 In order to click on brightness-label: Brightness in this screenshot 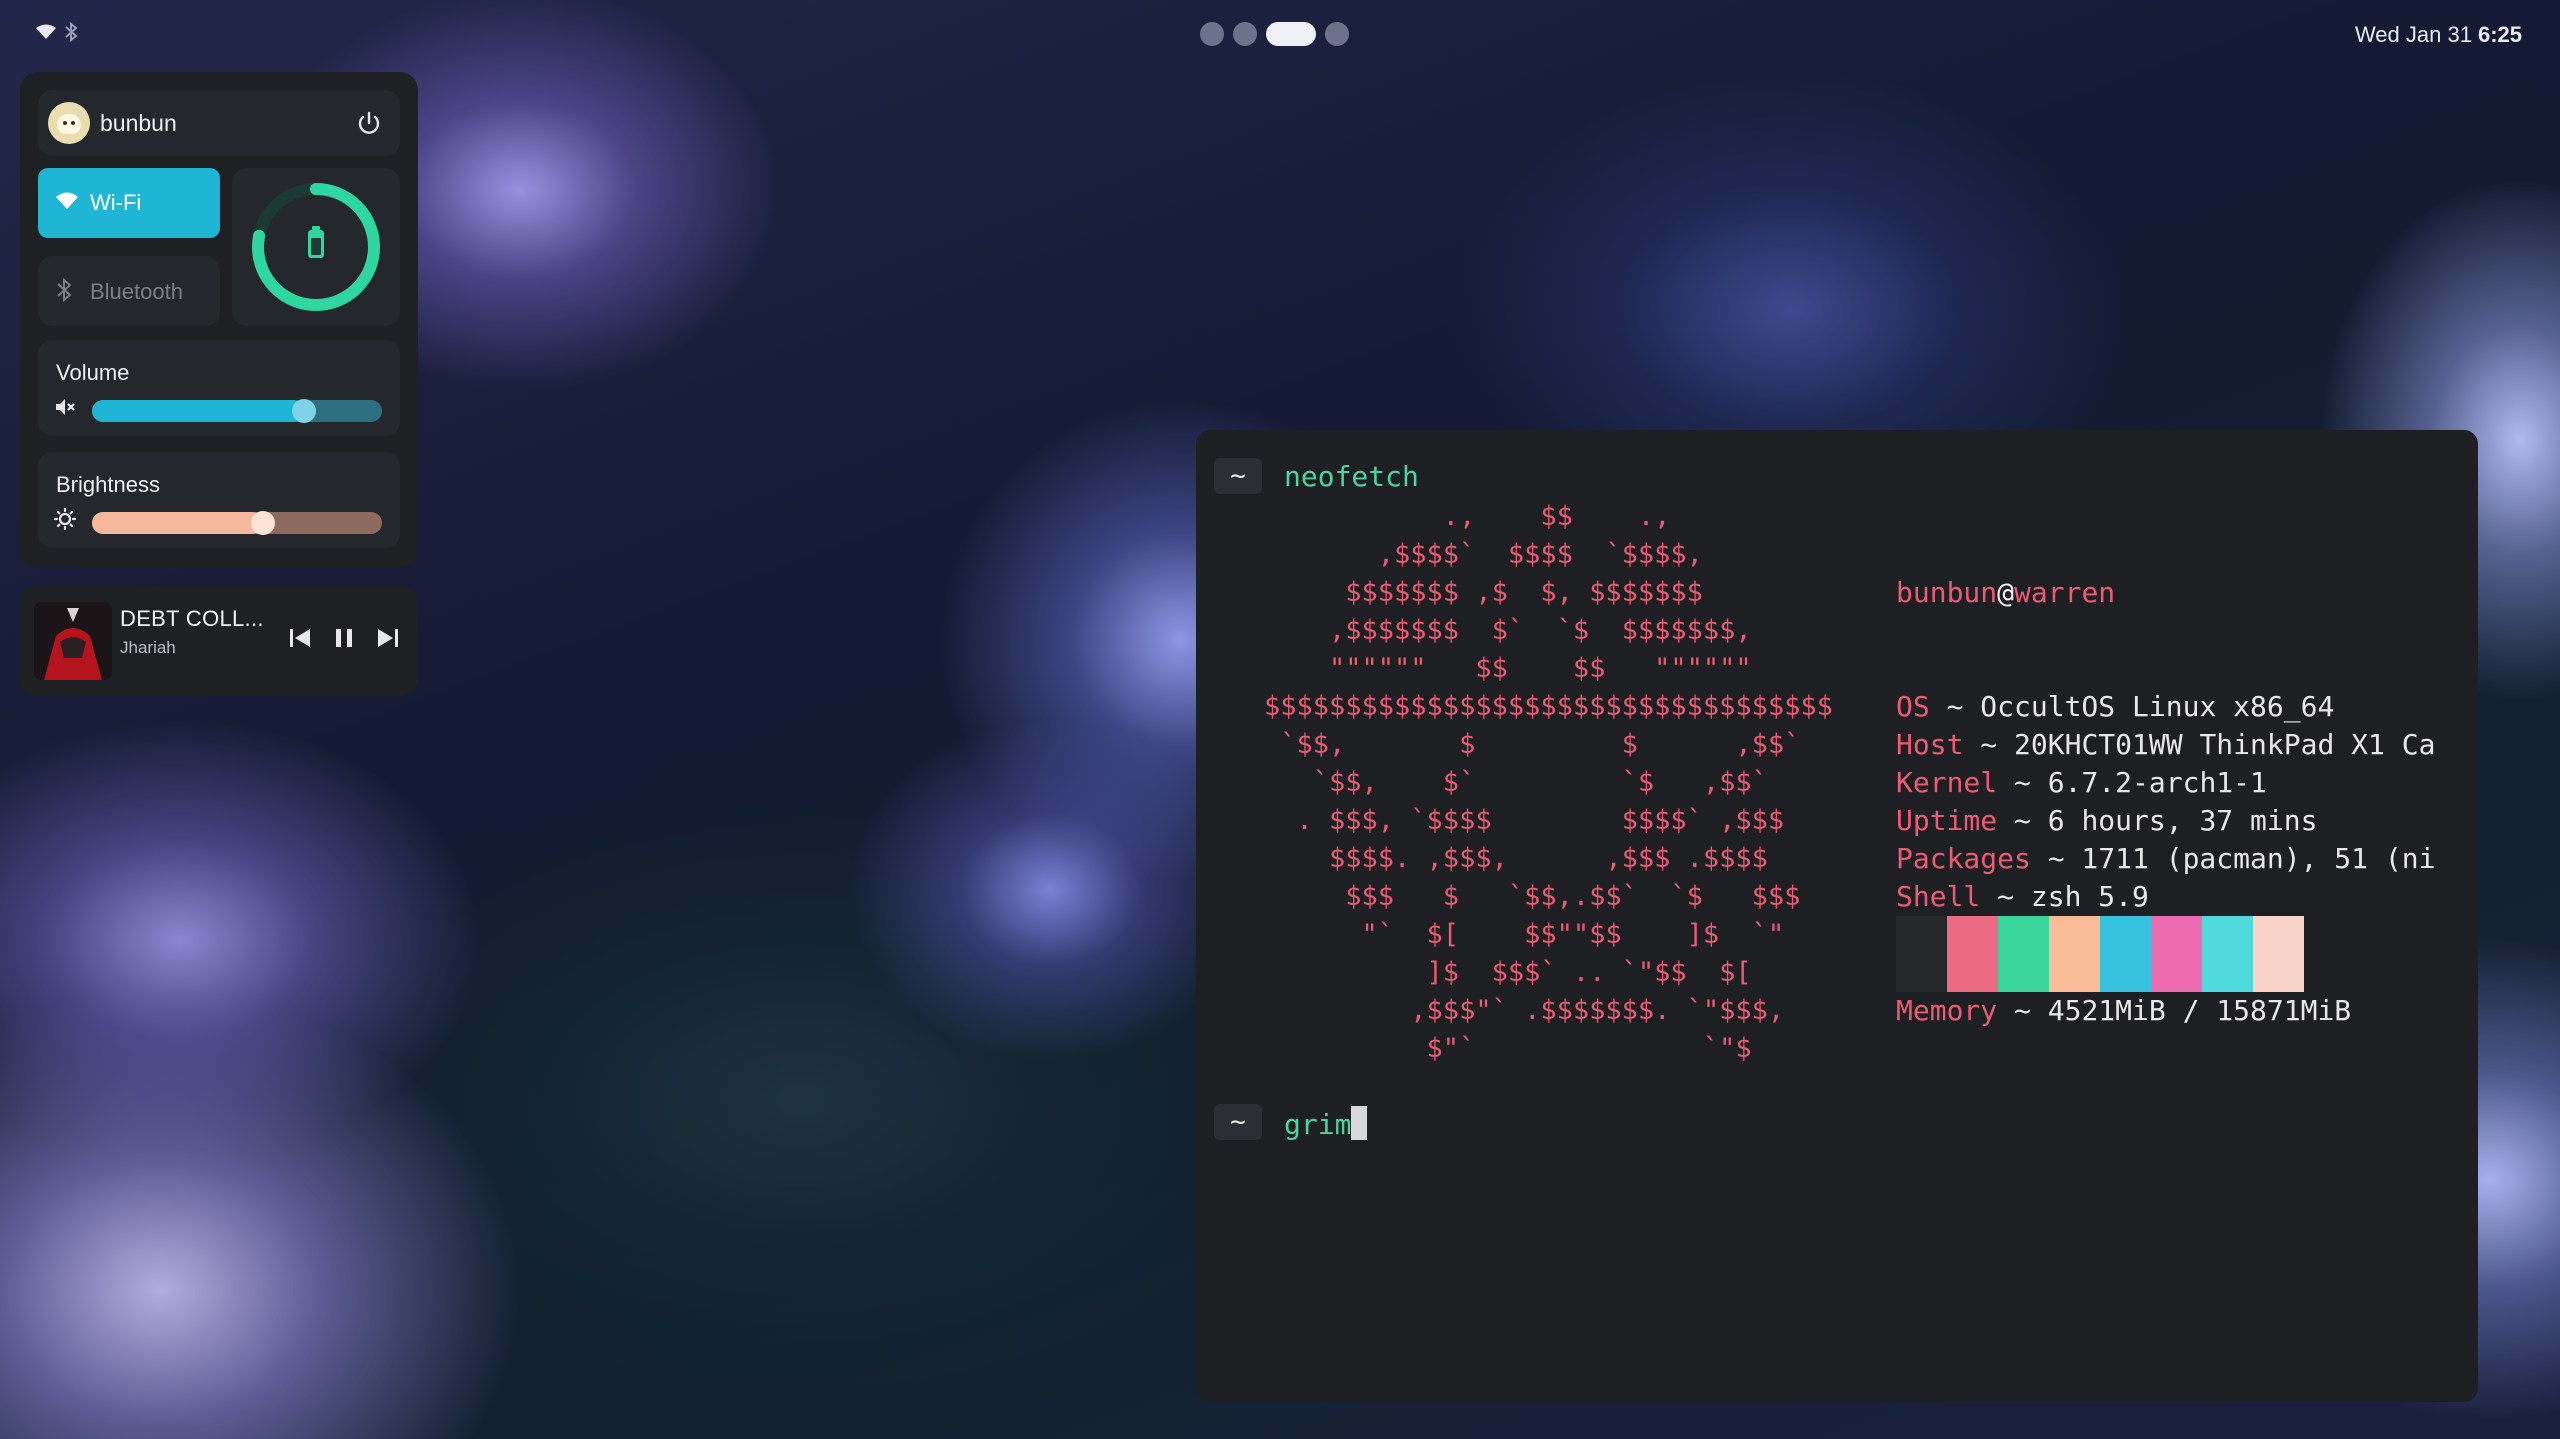, I will do `click(108, 484)`.